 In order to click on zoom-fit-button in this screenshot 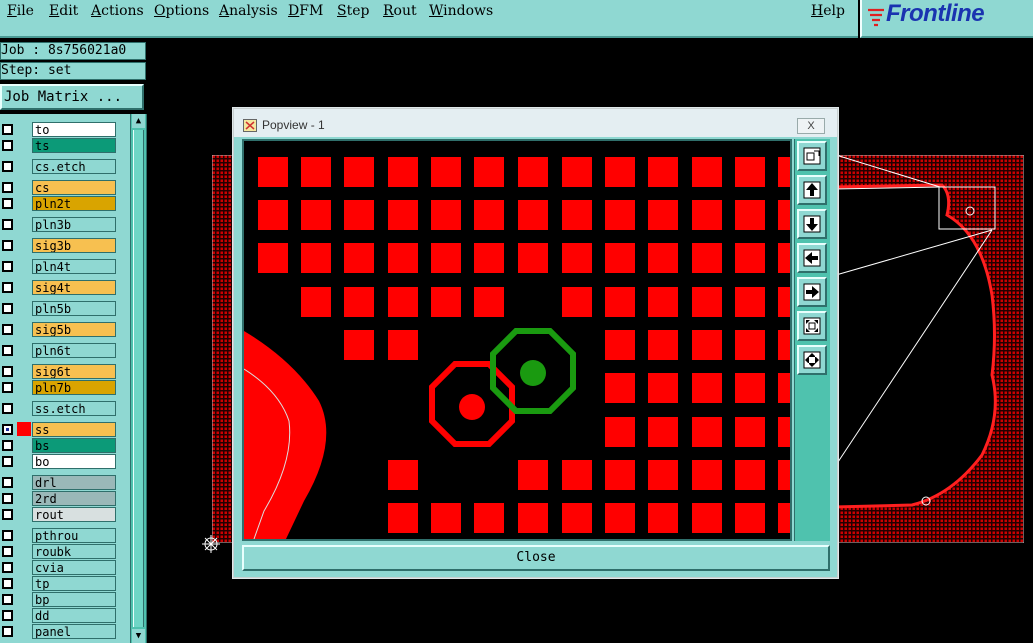, I will do `click(812, 326)`.